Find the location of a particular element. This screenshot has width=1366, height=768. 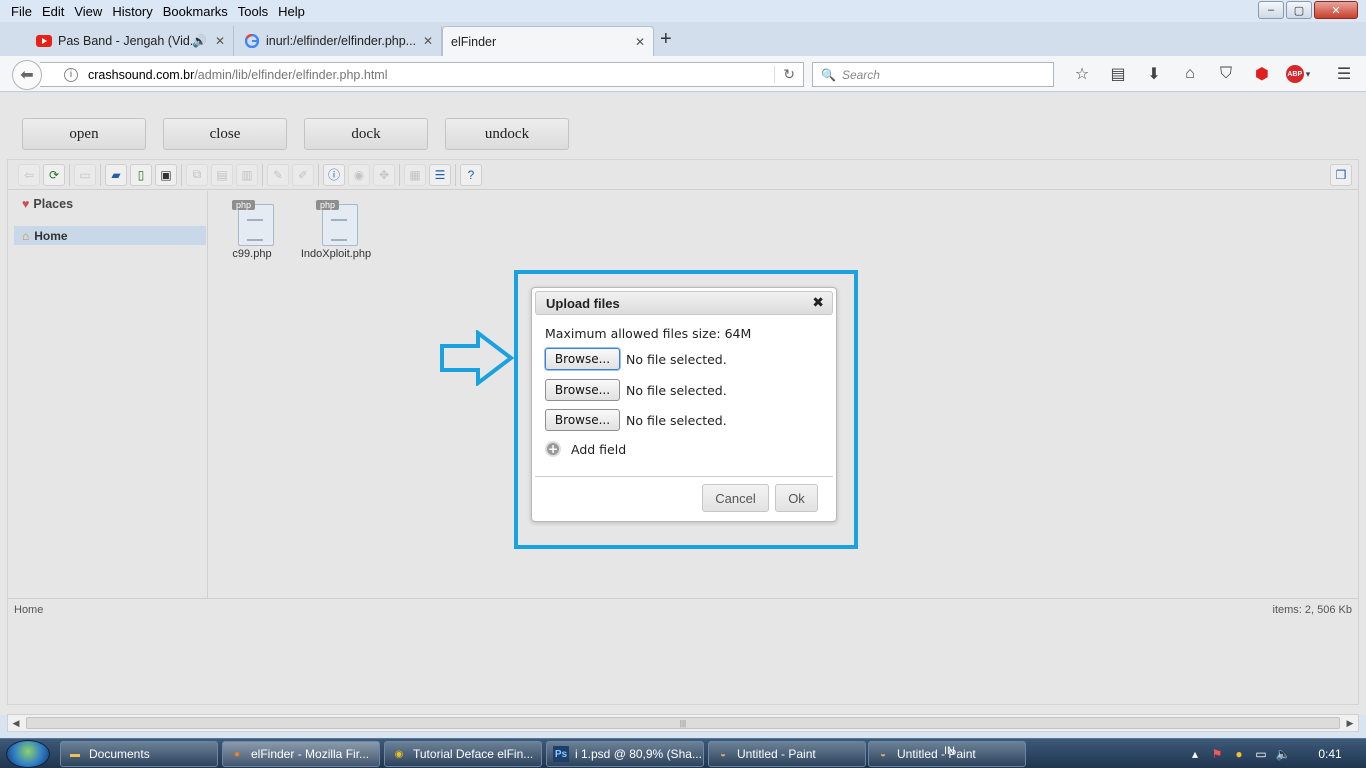

add-field-button: + Add field is located at coordinates (585, 449).